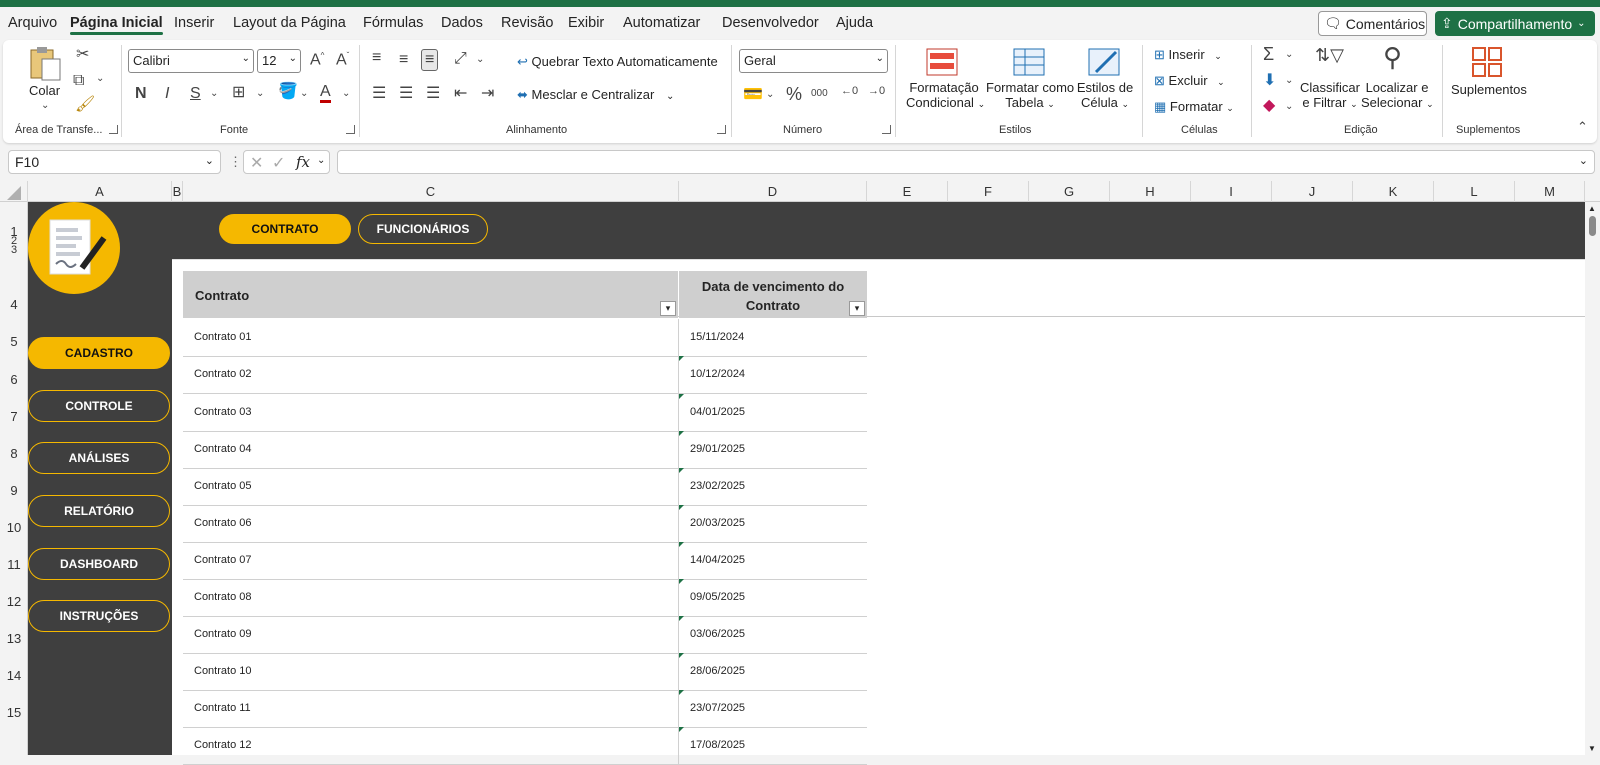  Describe the element at coordinates (14, 675) in the screenshot. I see `row-header: 14` at that location.